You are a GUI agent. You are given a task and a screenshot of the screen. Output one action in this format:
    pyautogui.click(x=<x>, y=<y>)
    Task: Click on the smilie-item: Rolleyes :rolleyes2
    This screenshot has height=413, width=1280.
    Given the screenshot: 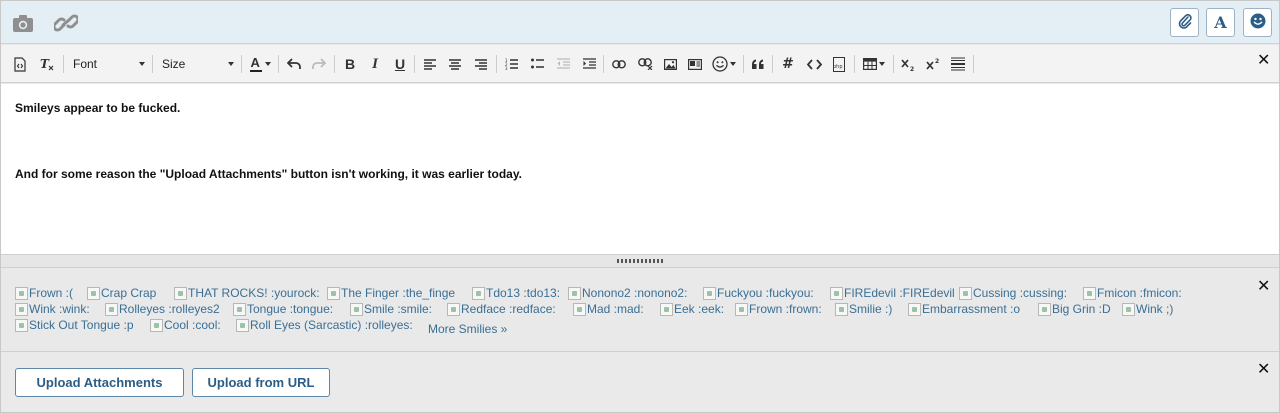 What is the action you would take?
    pyautogui.click(x=162, y=309)
    